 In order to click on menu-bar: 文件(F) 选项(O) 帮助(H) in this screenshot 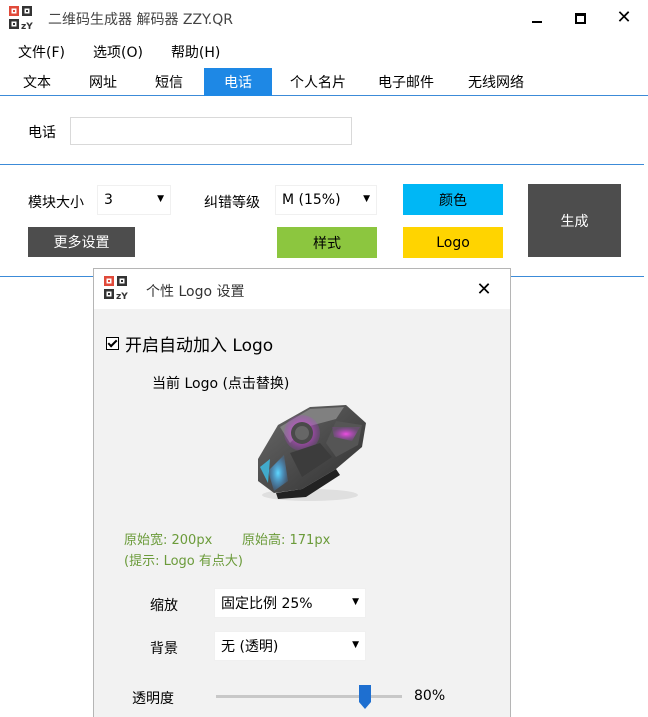, I will do `click(115, 51)`.